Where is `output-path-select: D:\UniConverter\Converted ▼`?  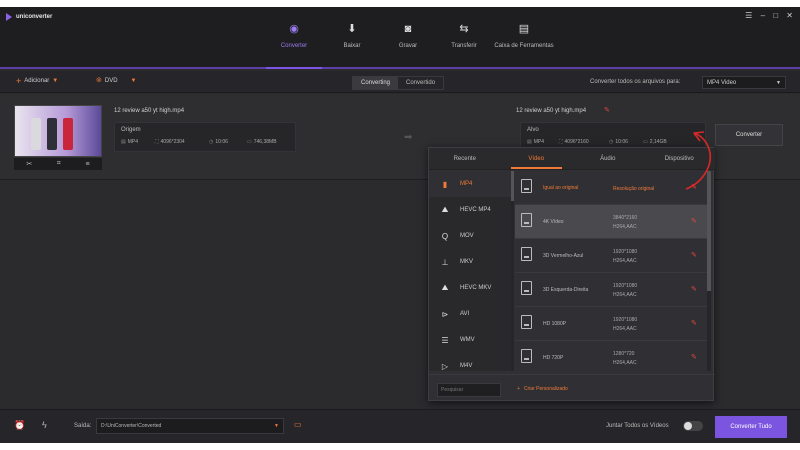 output-path-select: D:\UniConverter\Converted ▼ is located at coordinates (190, 426).